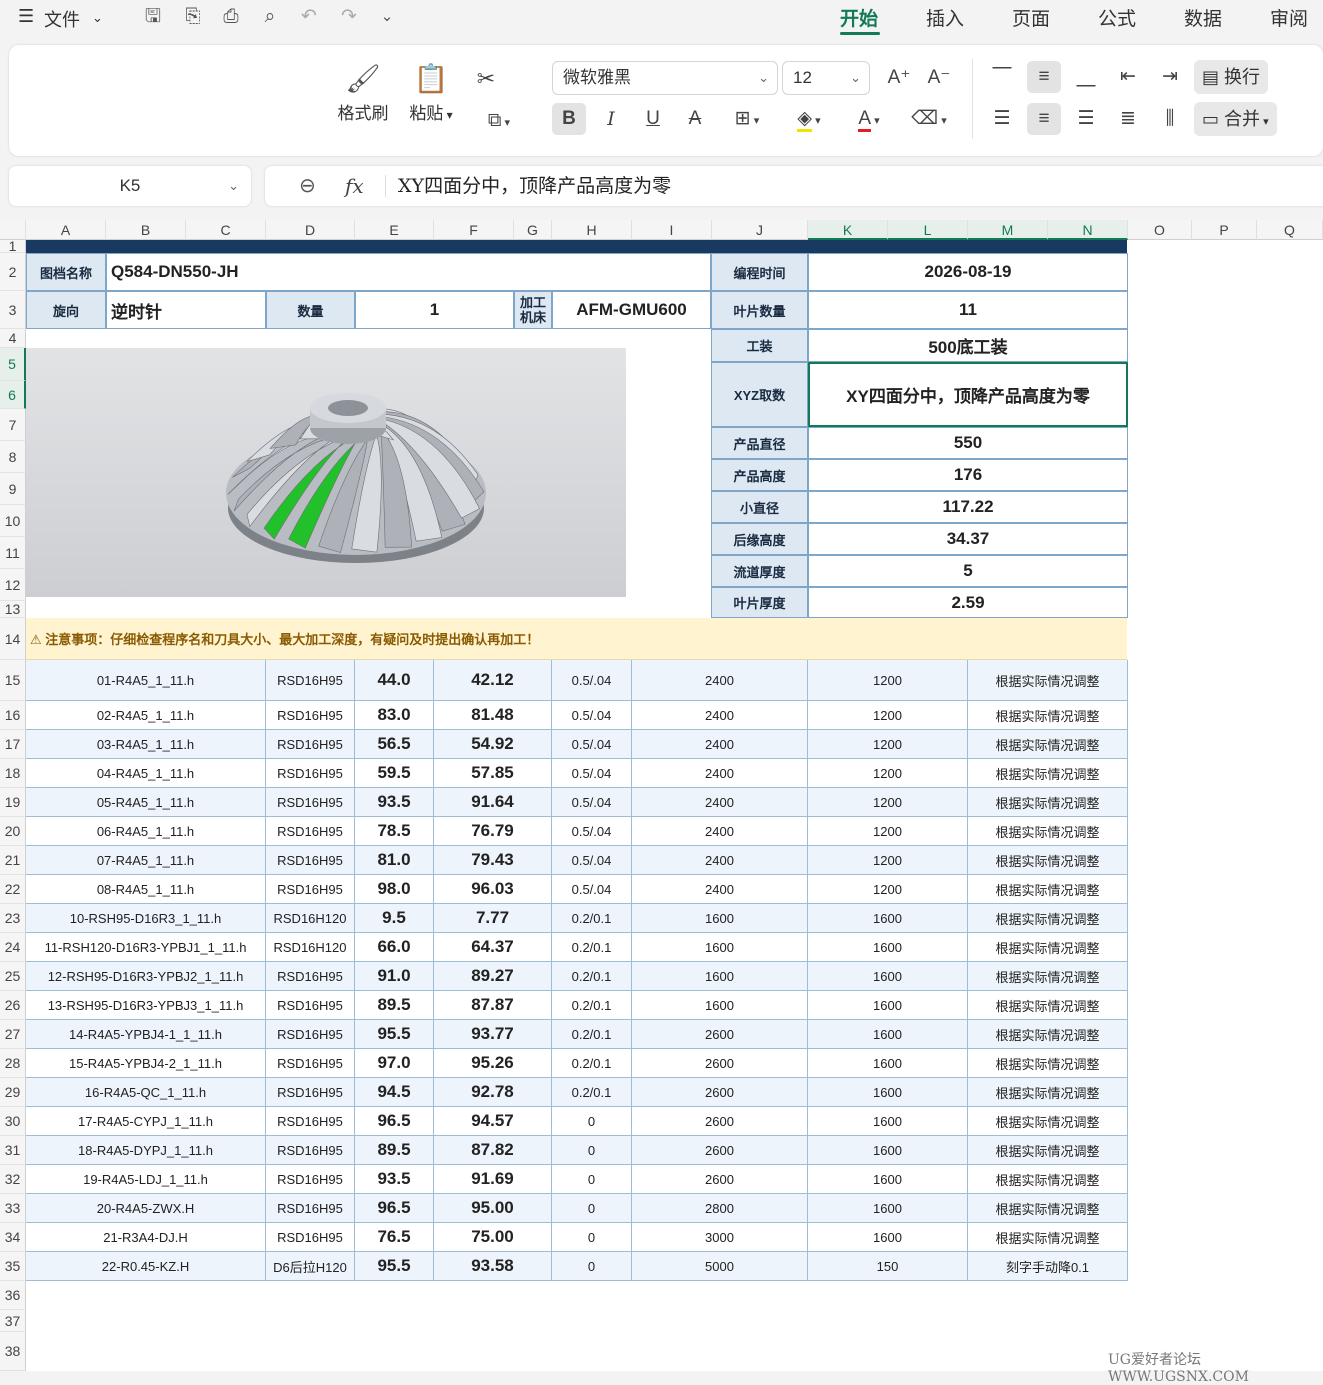 The width and height of the screenshot is (1323, 1385). Describe the element at coordinates (394, 1005) in the screenshot. I see `table-cell-tool-length: 89.5` at that location.